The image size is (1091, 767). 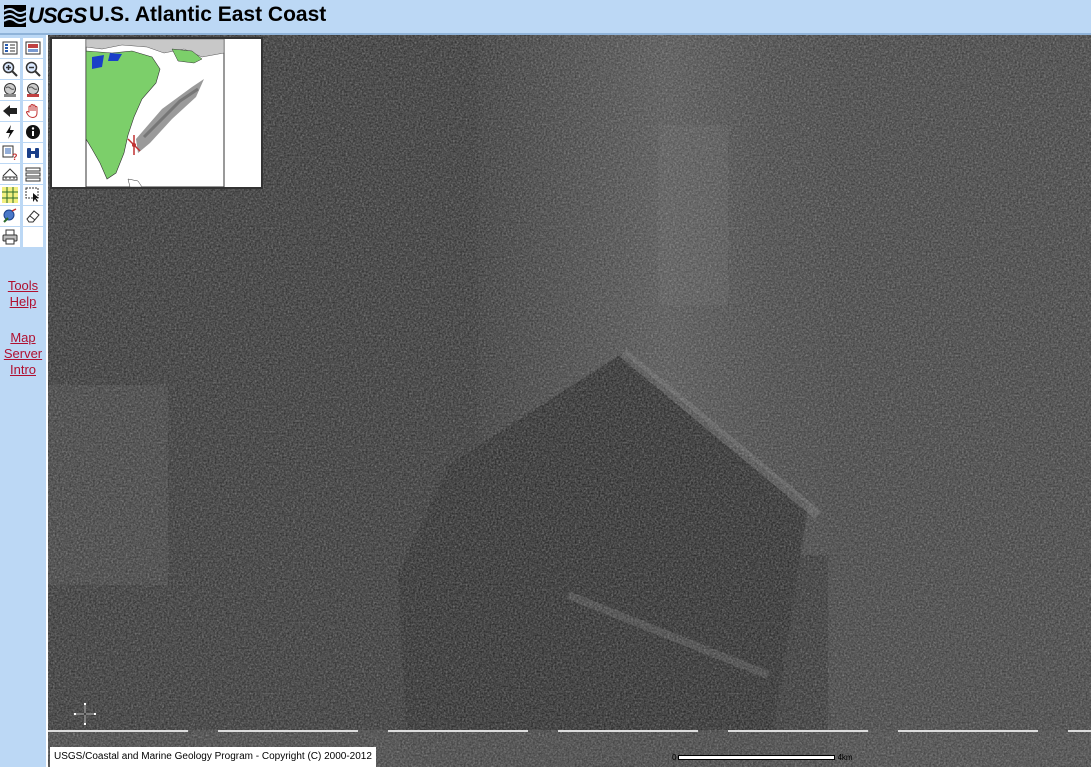 What do you see at coordinates (23, 337) in the screenshot?
I see `map-intro-line-1: Map` at bounding box center [23, 337].